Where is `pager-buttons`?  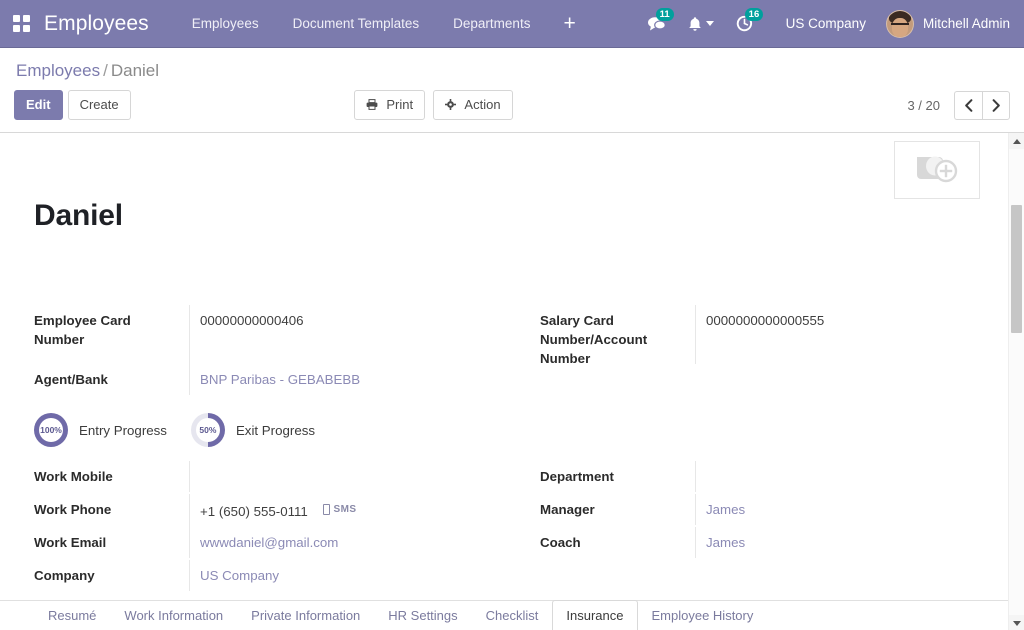 pager-buttons is located at coordinates (982, 105).